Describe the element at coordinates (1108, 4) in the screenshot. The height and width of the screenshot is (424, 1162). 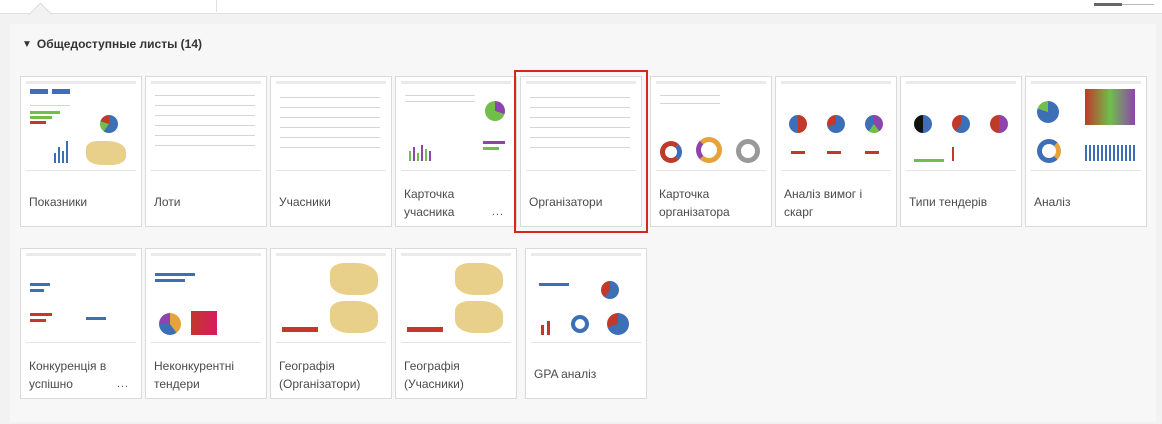
I see `scroll-indicator` at that location.